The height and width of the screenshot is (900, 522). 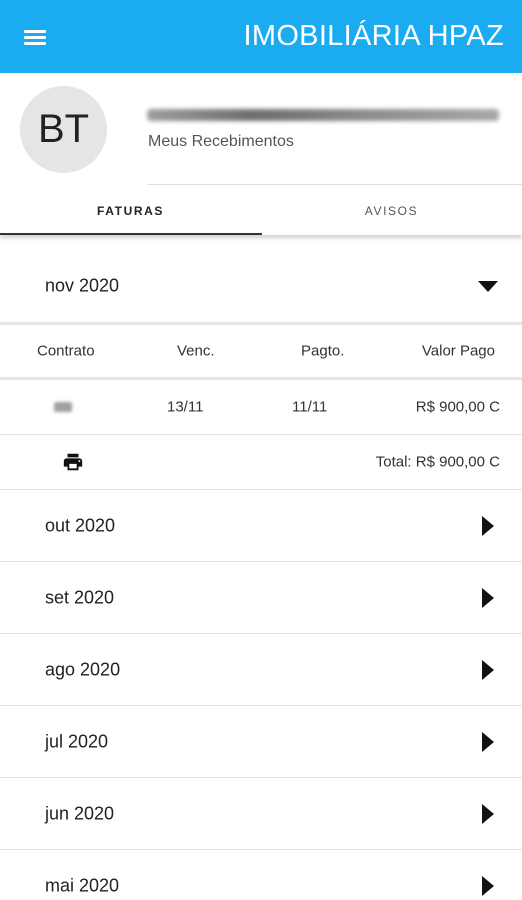 What do you see at coordinates (261, 287) in the screenshot?
I see `month-header-expanded: nov 2020` at bounding box center [261, 287].